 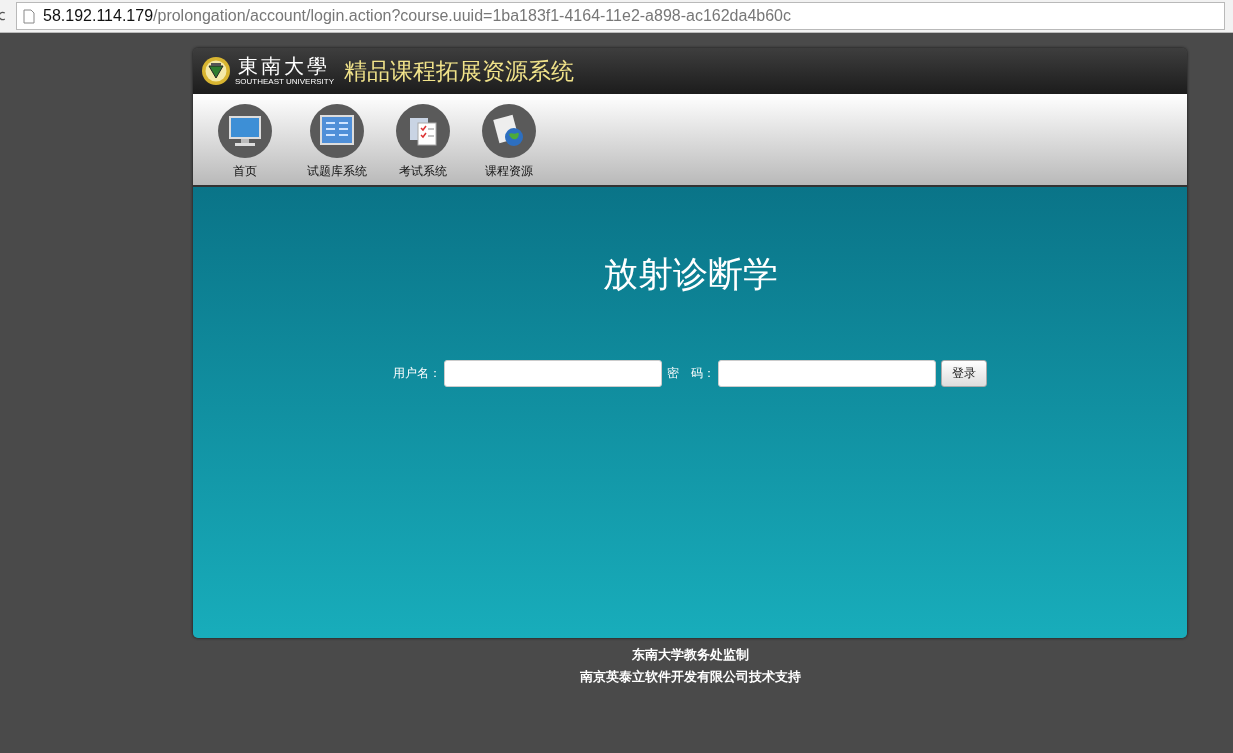 What do you see at coordinates (3, 16) in the screenshot?
I see `reload-icon` at bounding box center [3, 16].